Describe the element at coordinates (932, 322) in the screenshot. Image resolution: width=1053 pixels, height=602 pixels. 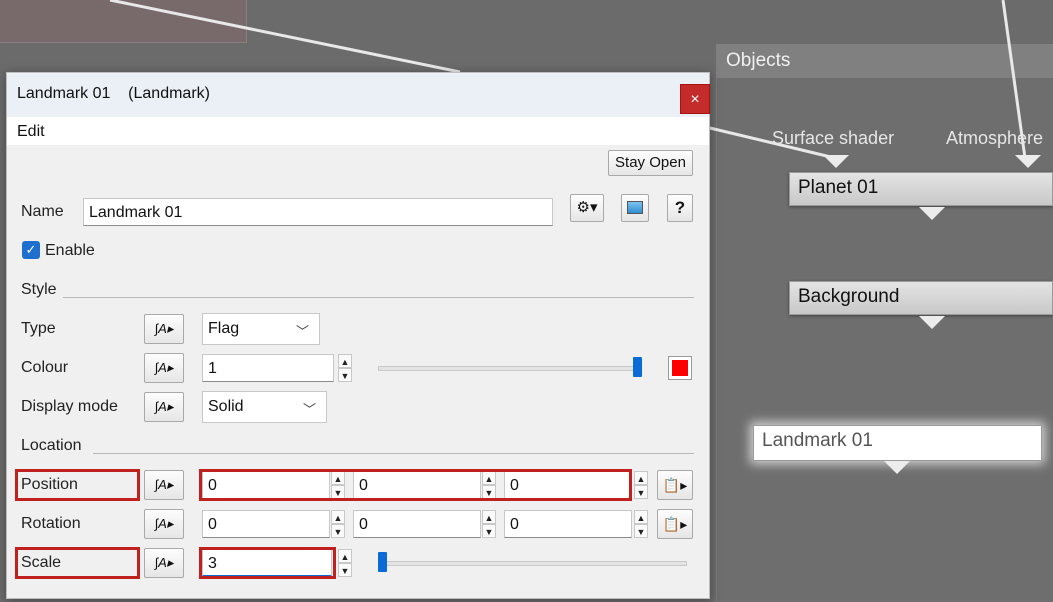
I see `output-port-background` at that location.